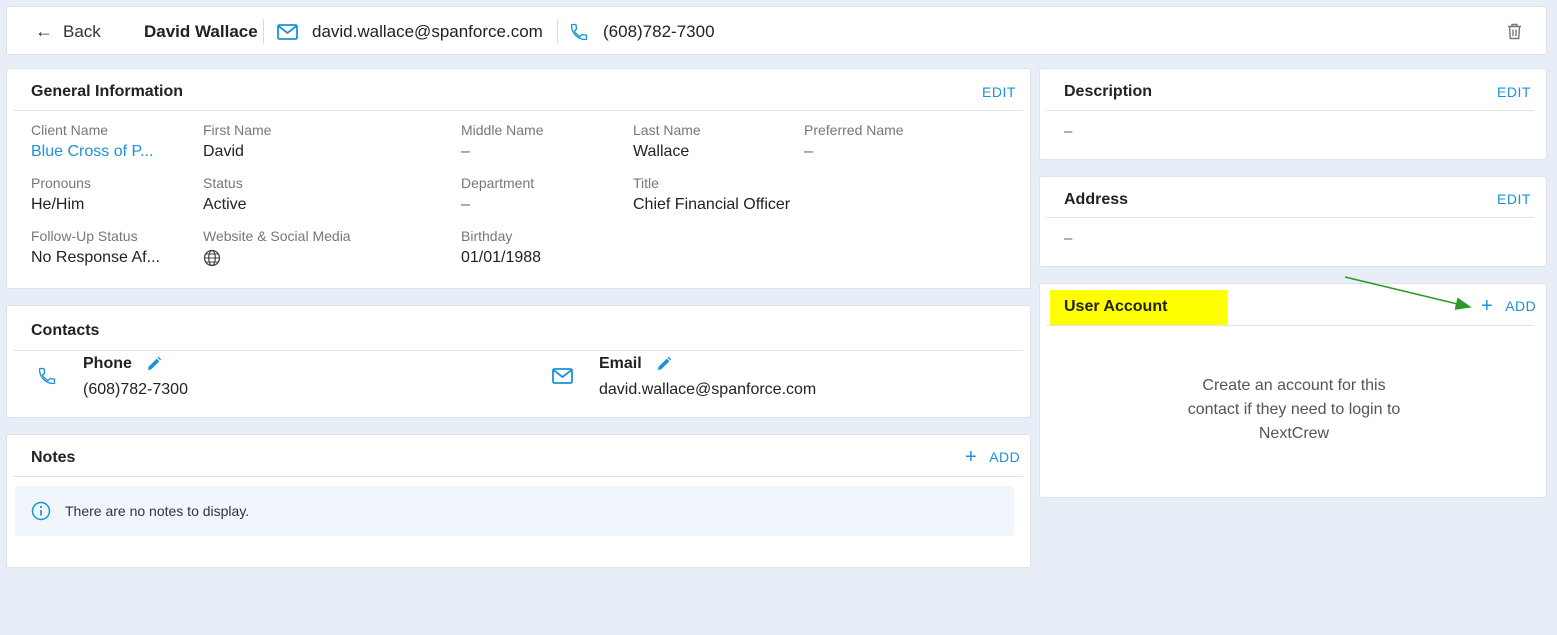 Image resolution: width=1557 pixels, height=635 pixels. What do you see at coordinates (514, 511) in the screenshot?
I see `notes-empty-state: There are no notes to display.` at bounding box center [514, 511].